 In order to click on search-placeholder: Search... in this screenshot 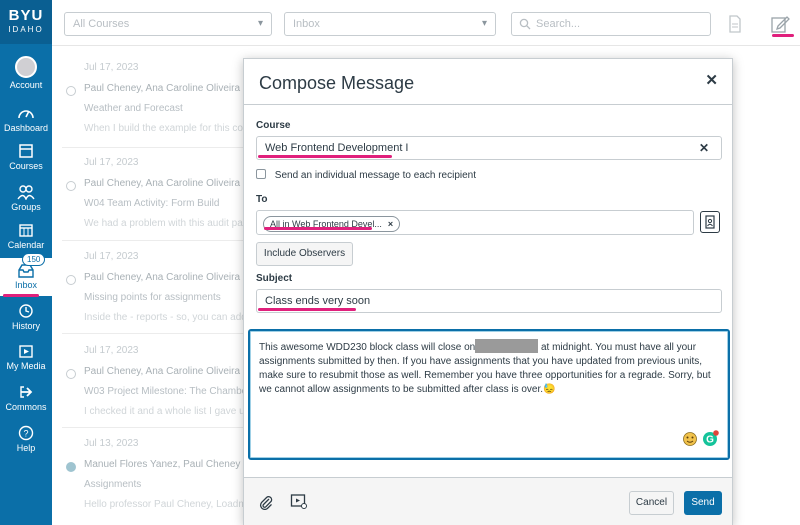, I will do `click(558, 24)`.